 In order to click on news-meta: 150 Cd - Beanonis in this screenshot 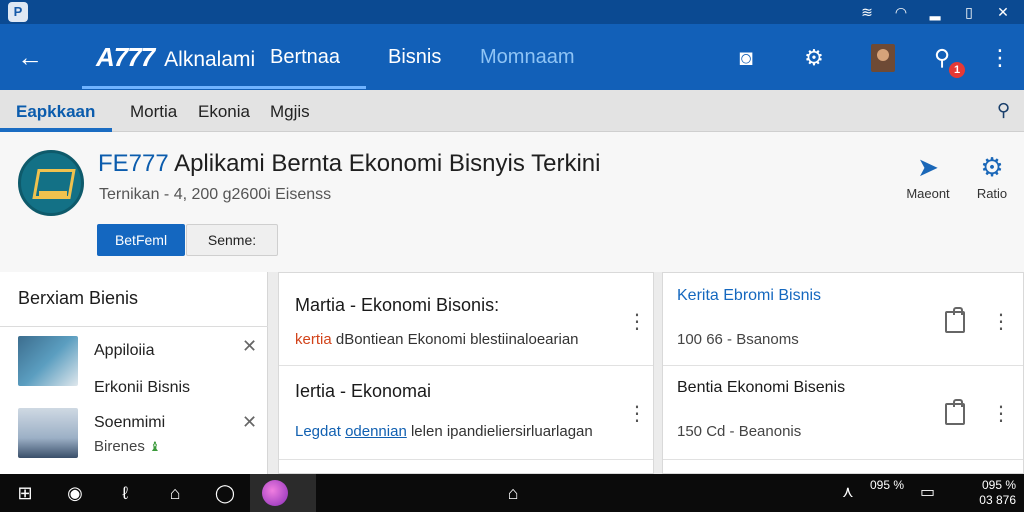, I will do `click(739, 431)`.